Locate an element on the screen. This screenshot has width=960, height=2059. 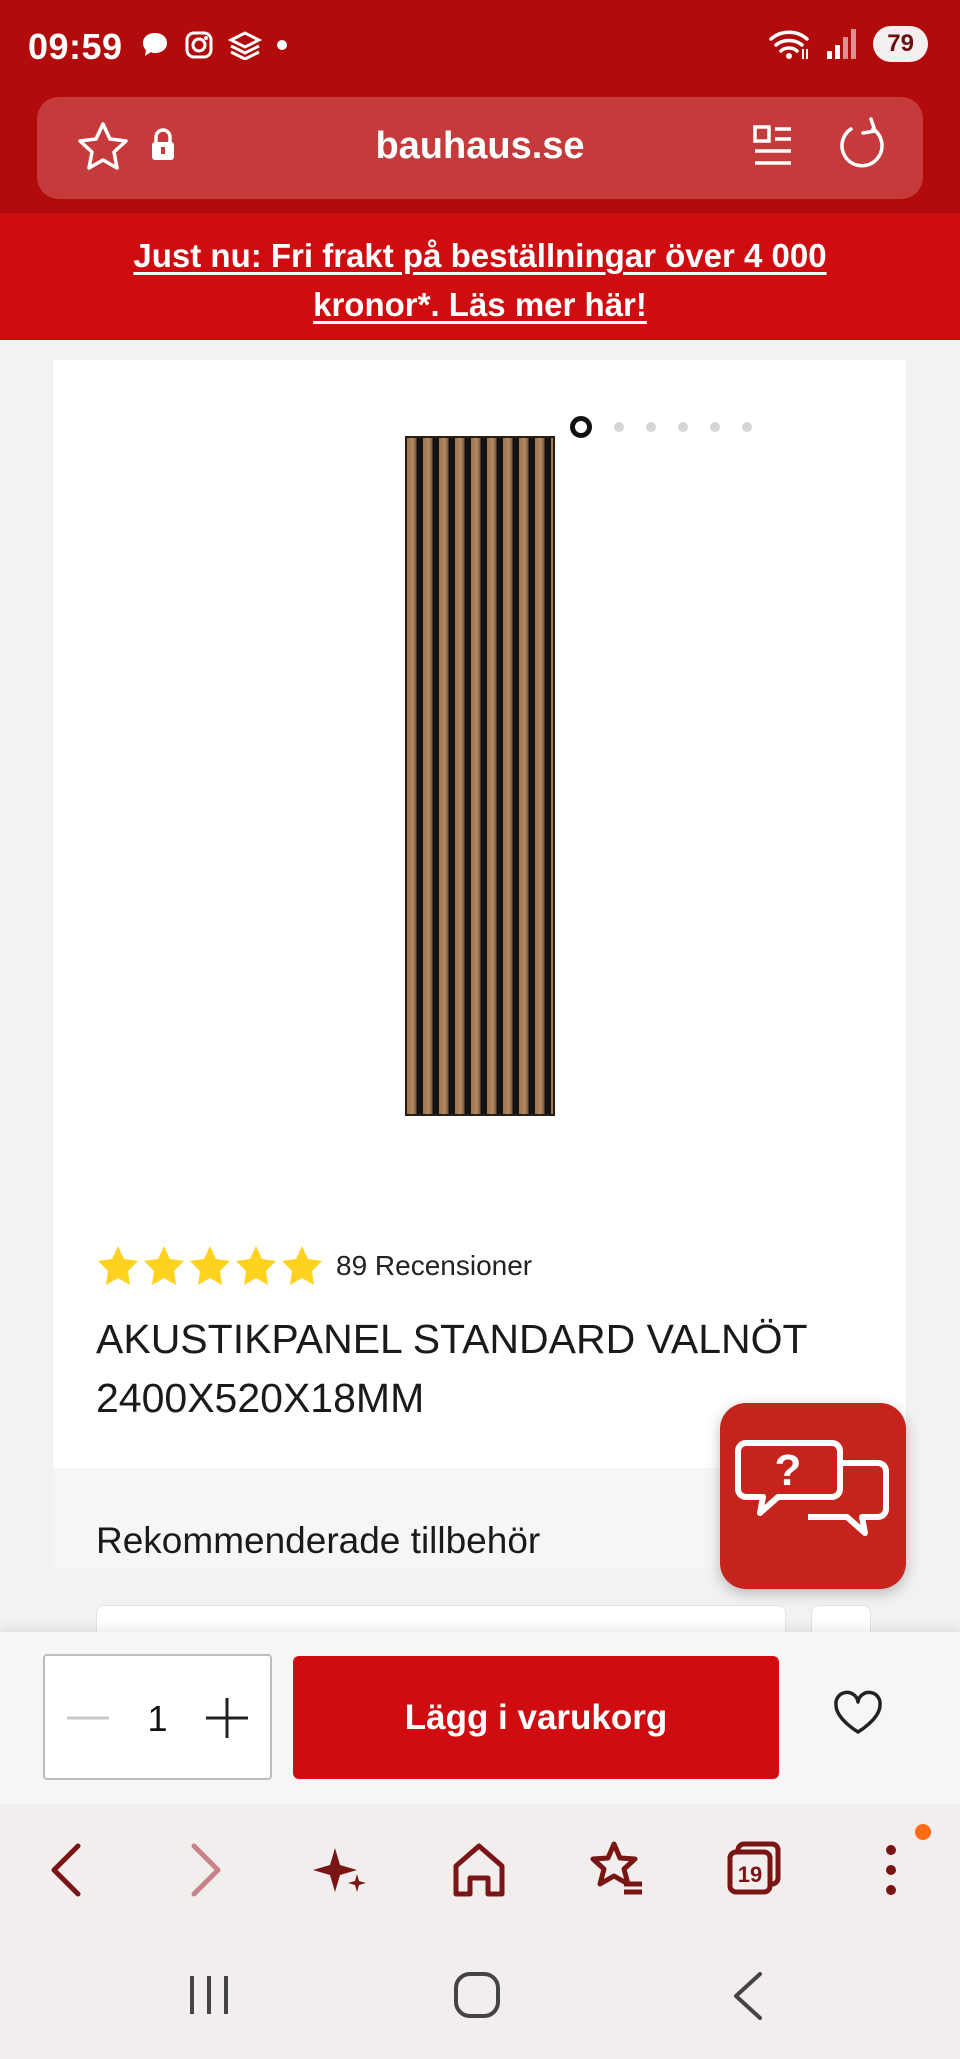
system-icons: 79 is located at coordinates (847, 44).